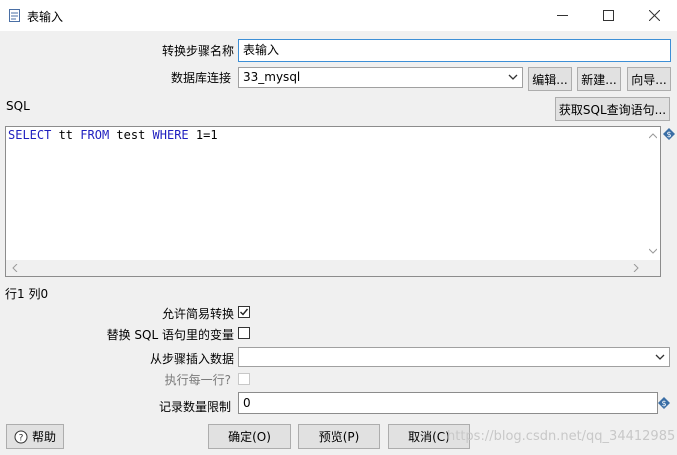  Describe the element at coordinates (454, 357) in the screenshot. I see `insert-from-step-select` at that location.